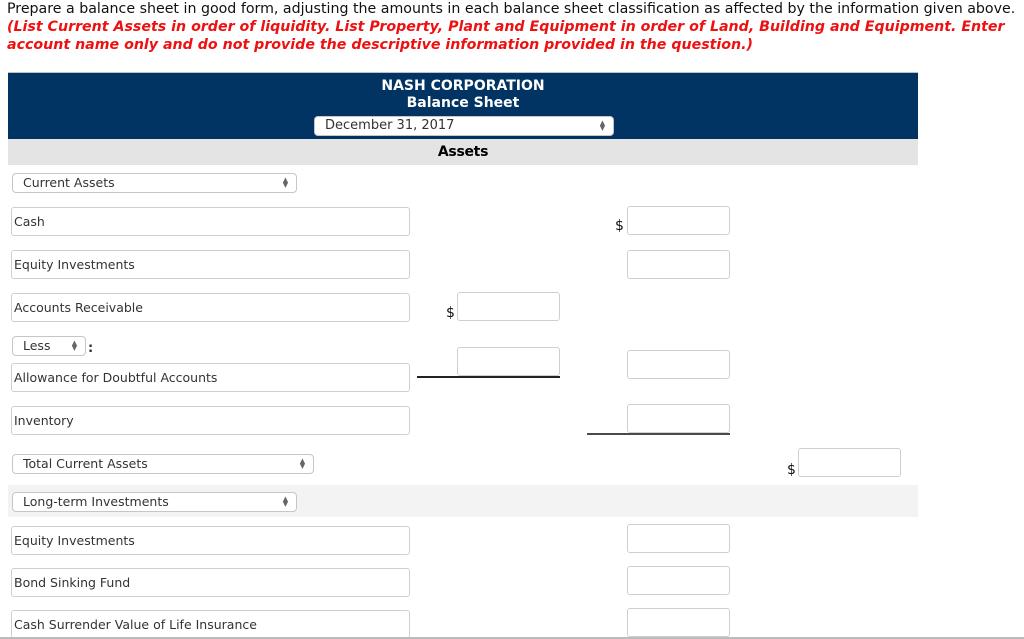 The width and height of the screenshot is (1024, 639). I want to click on amount-input-inventory, so click(678, 418).